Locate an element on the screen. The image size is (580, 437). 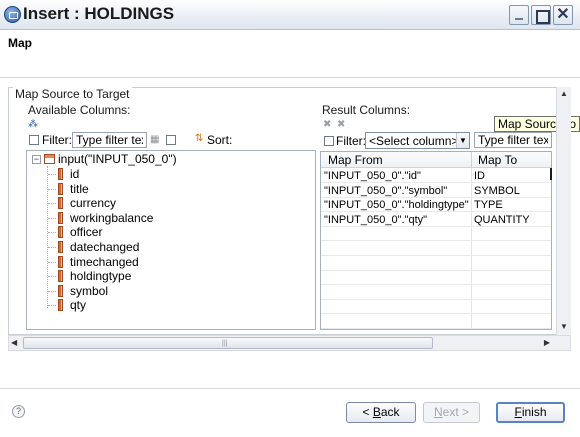
group-label: Map Source to Target is located at coordinates (72, 94).